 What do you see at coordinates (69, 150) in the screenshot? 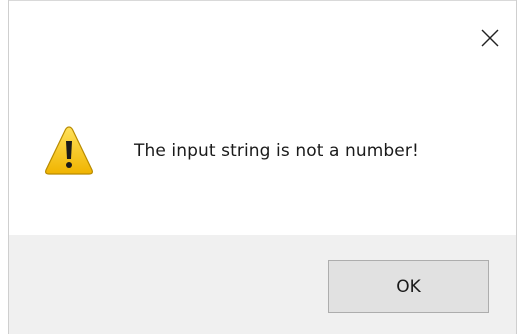
I see `warning-icon` at bounding box center [69, 150].